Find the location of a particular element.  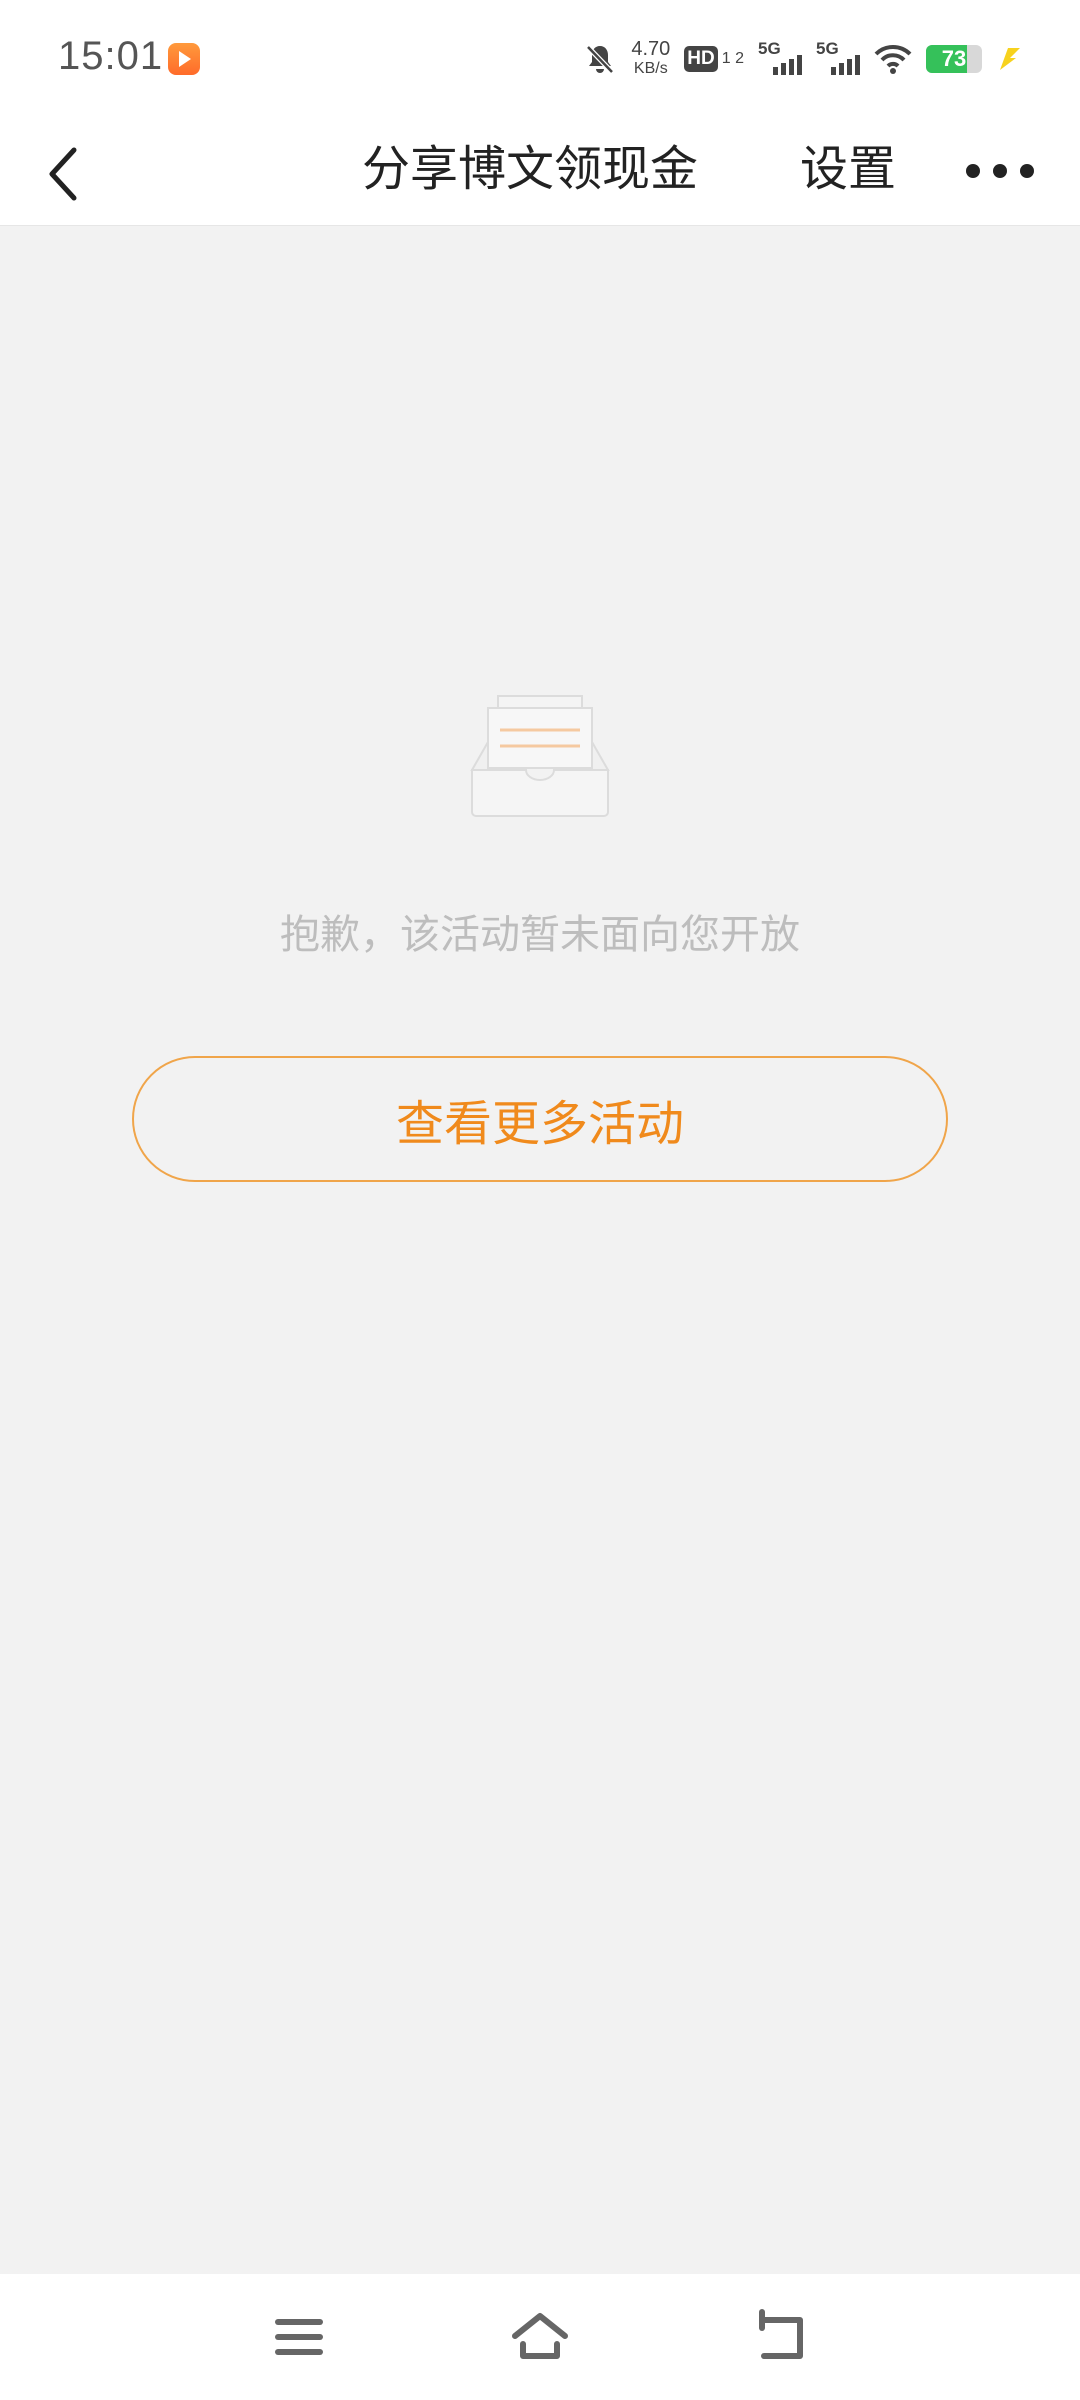

back-icon is located at coordinates (68, 174).